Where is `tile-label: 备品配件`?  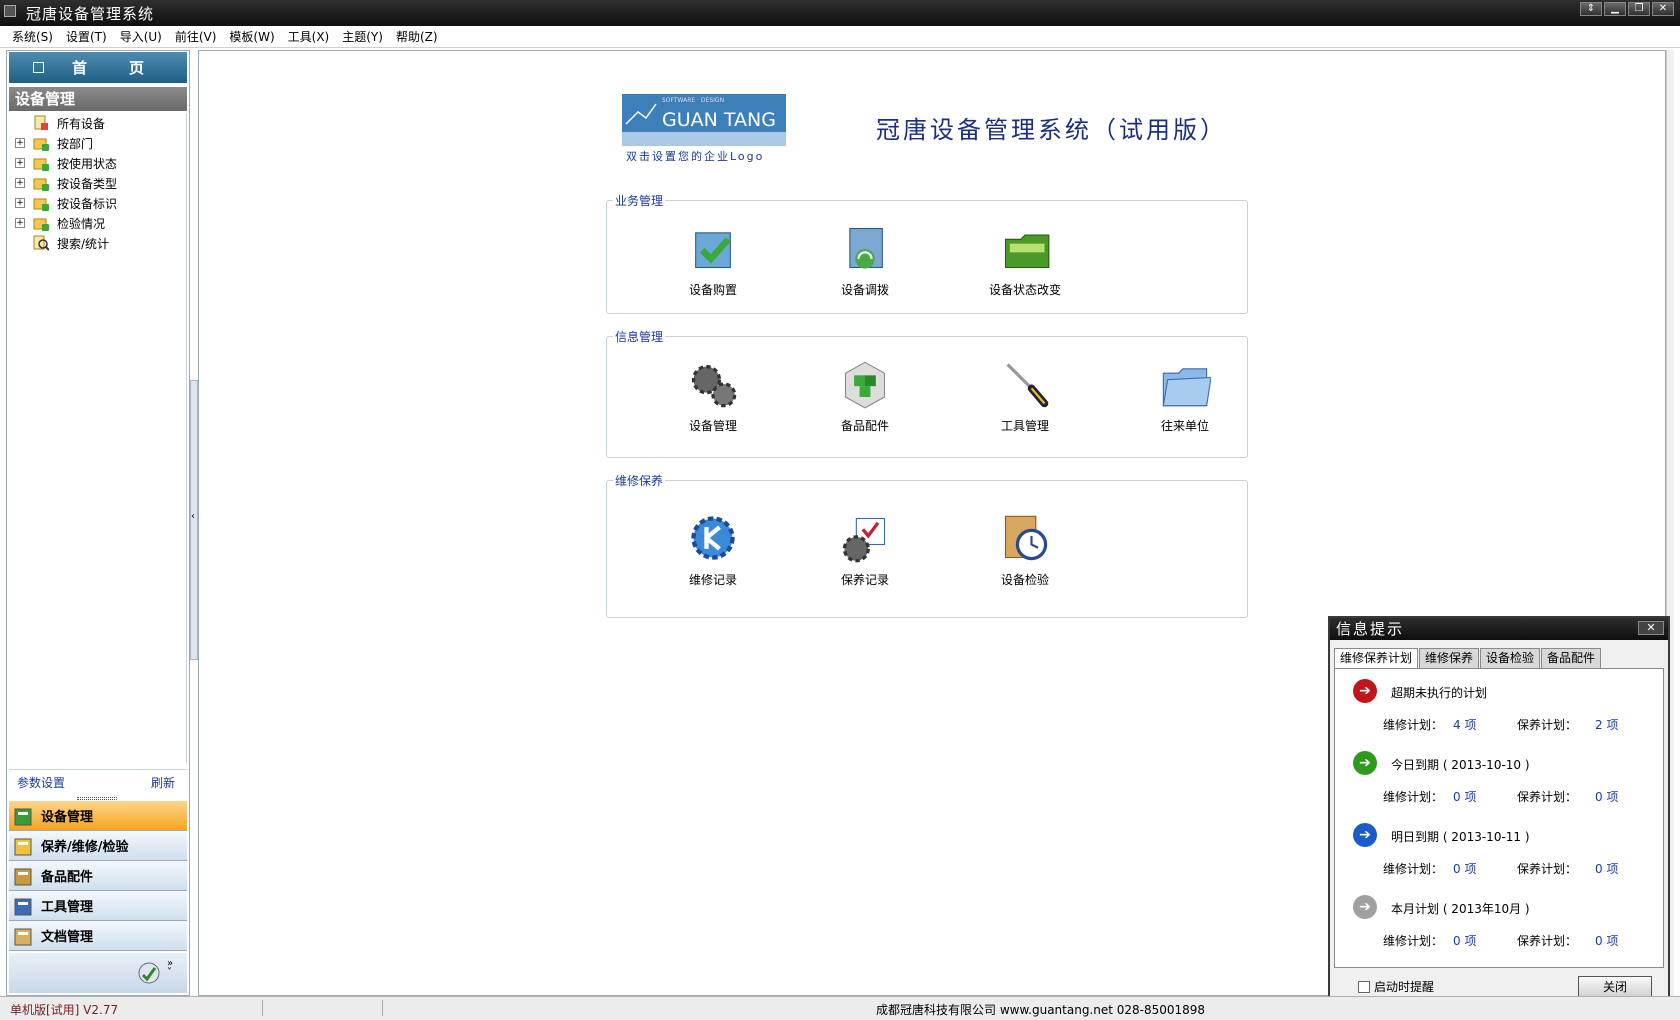 tile-label: 备品配件 is located at coordinates (864, 426).